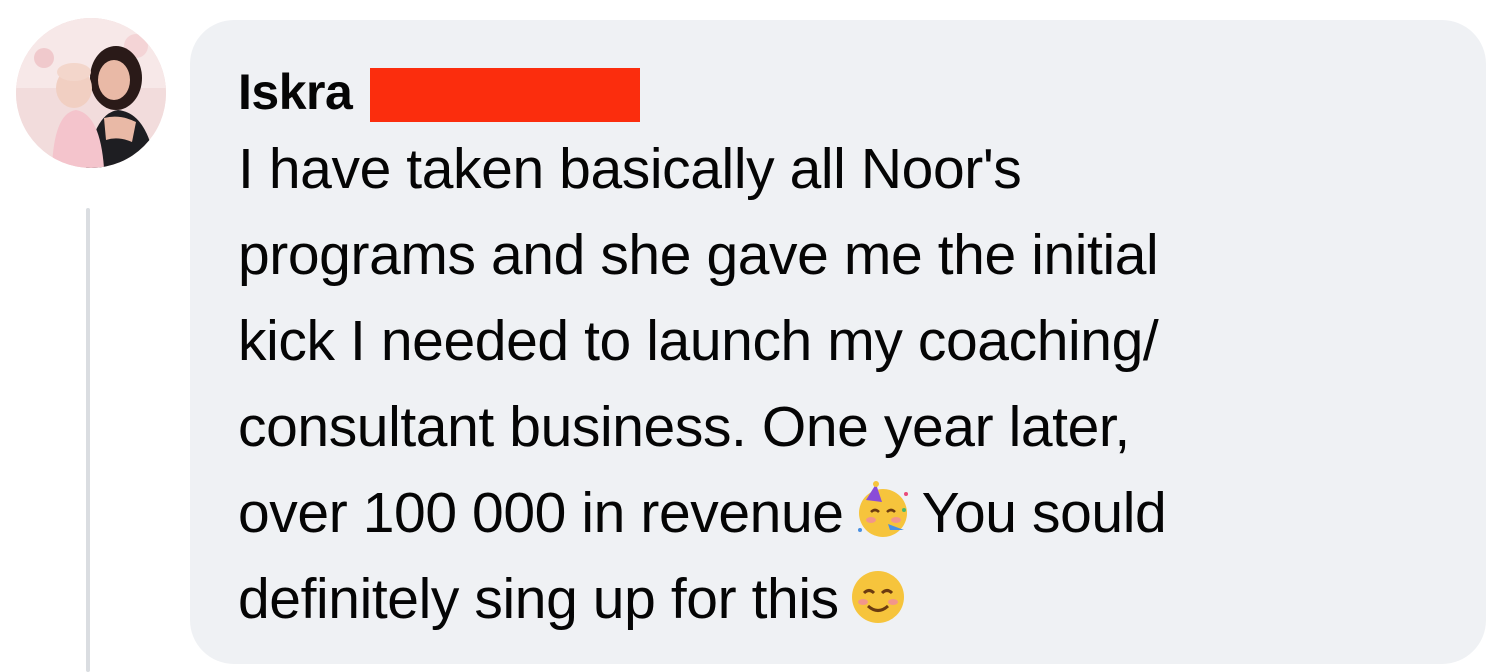  What do you see at coordinates (878, 597) in the screenshot?
I see `smiling-face-emoji-icon` at bounding box center [878, 597].